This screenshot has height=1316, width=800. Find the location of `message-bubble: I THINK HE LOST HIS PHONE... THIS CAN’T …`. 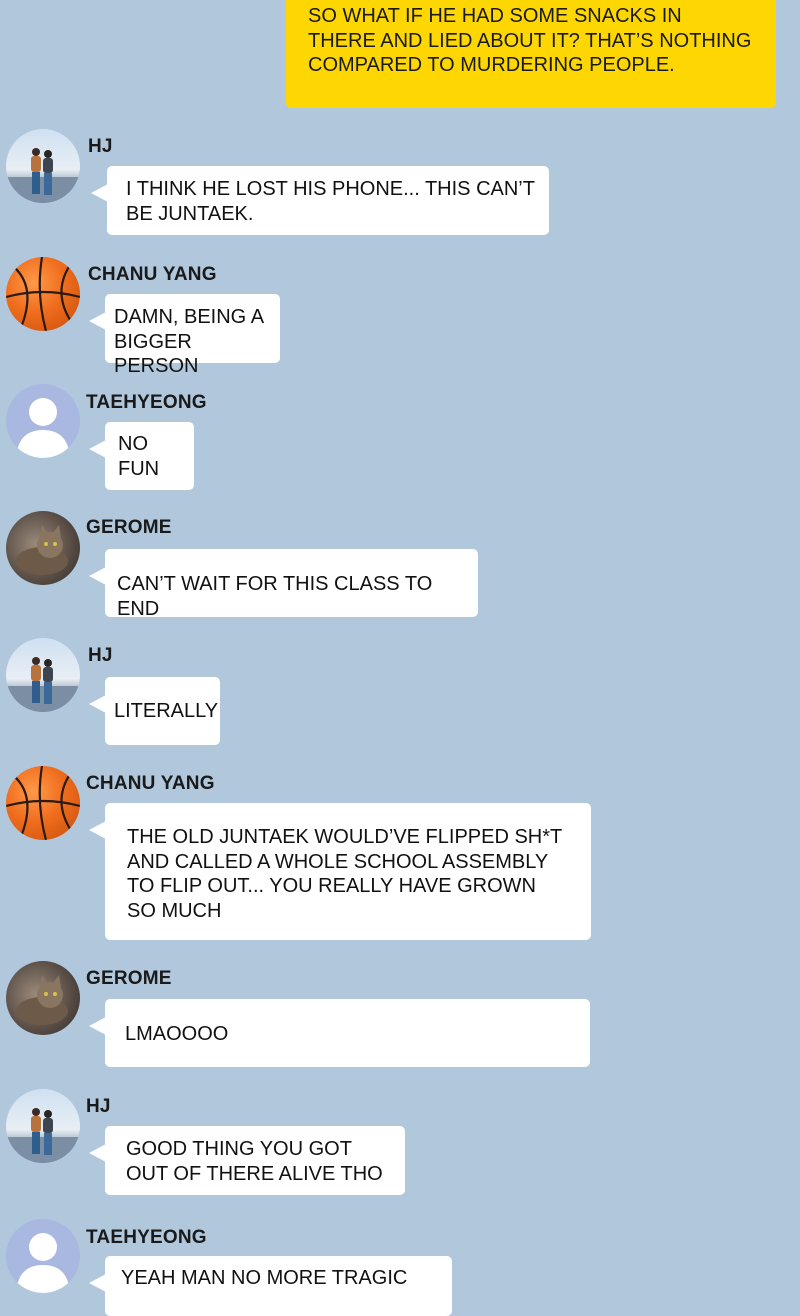

message-bubble: I THINK HE LOST HIS PHONE... THIS CAN’T … is located at coordinates (320, 200).